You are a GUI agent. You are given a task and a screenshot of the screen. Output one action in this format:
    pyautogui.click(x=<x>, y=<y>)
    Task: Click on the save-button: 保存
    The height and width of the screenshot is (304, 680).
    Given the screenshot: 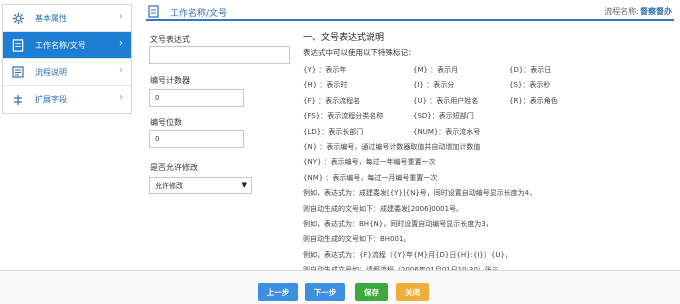 What is the action you would take?
    pyautogui.click(x=371, y=292)
    